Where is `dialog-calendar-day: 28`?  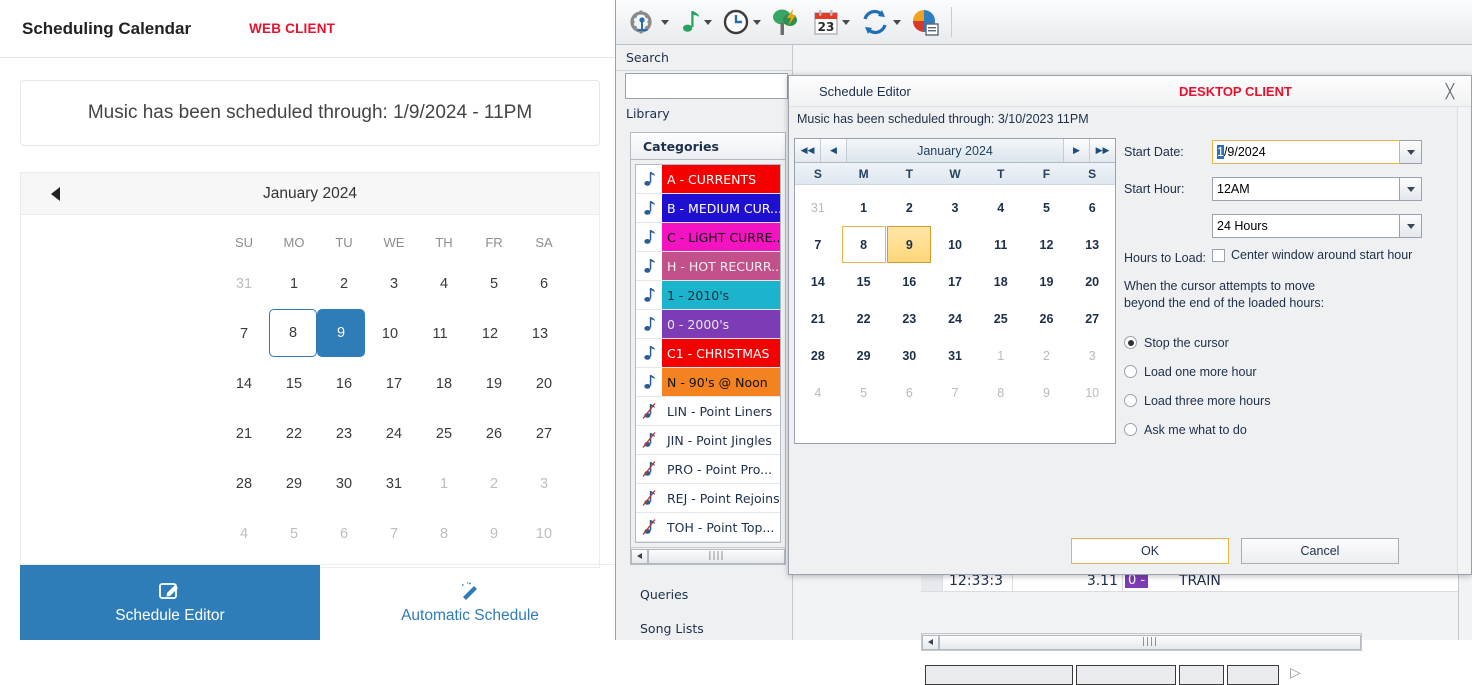
dialog-calendar-day: 28 is located at coordinates (818, 355).